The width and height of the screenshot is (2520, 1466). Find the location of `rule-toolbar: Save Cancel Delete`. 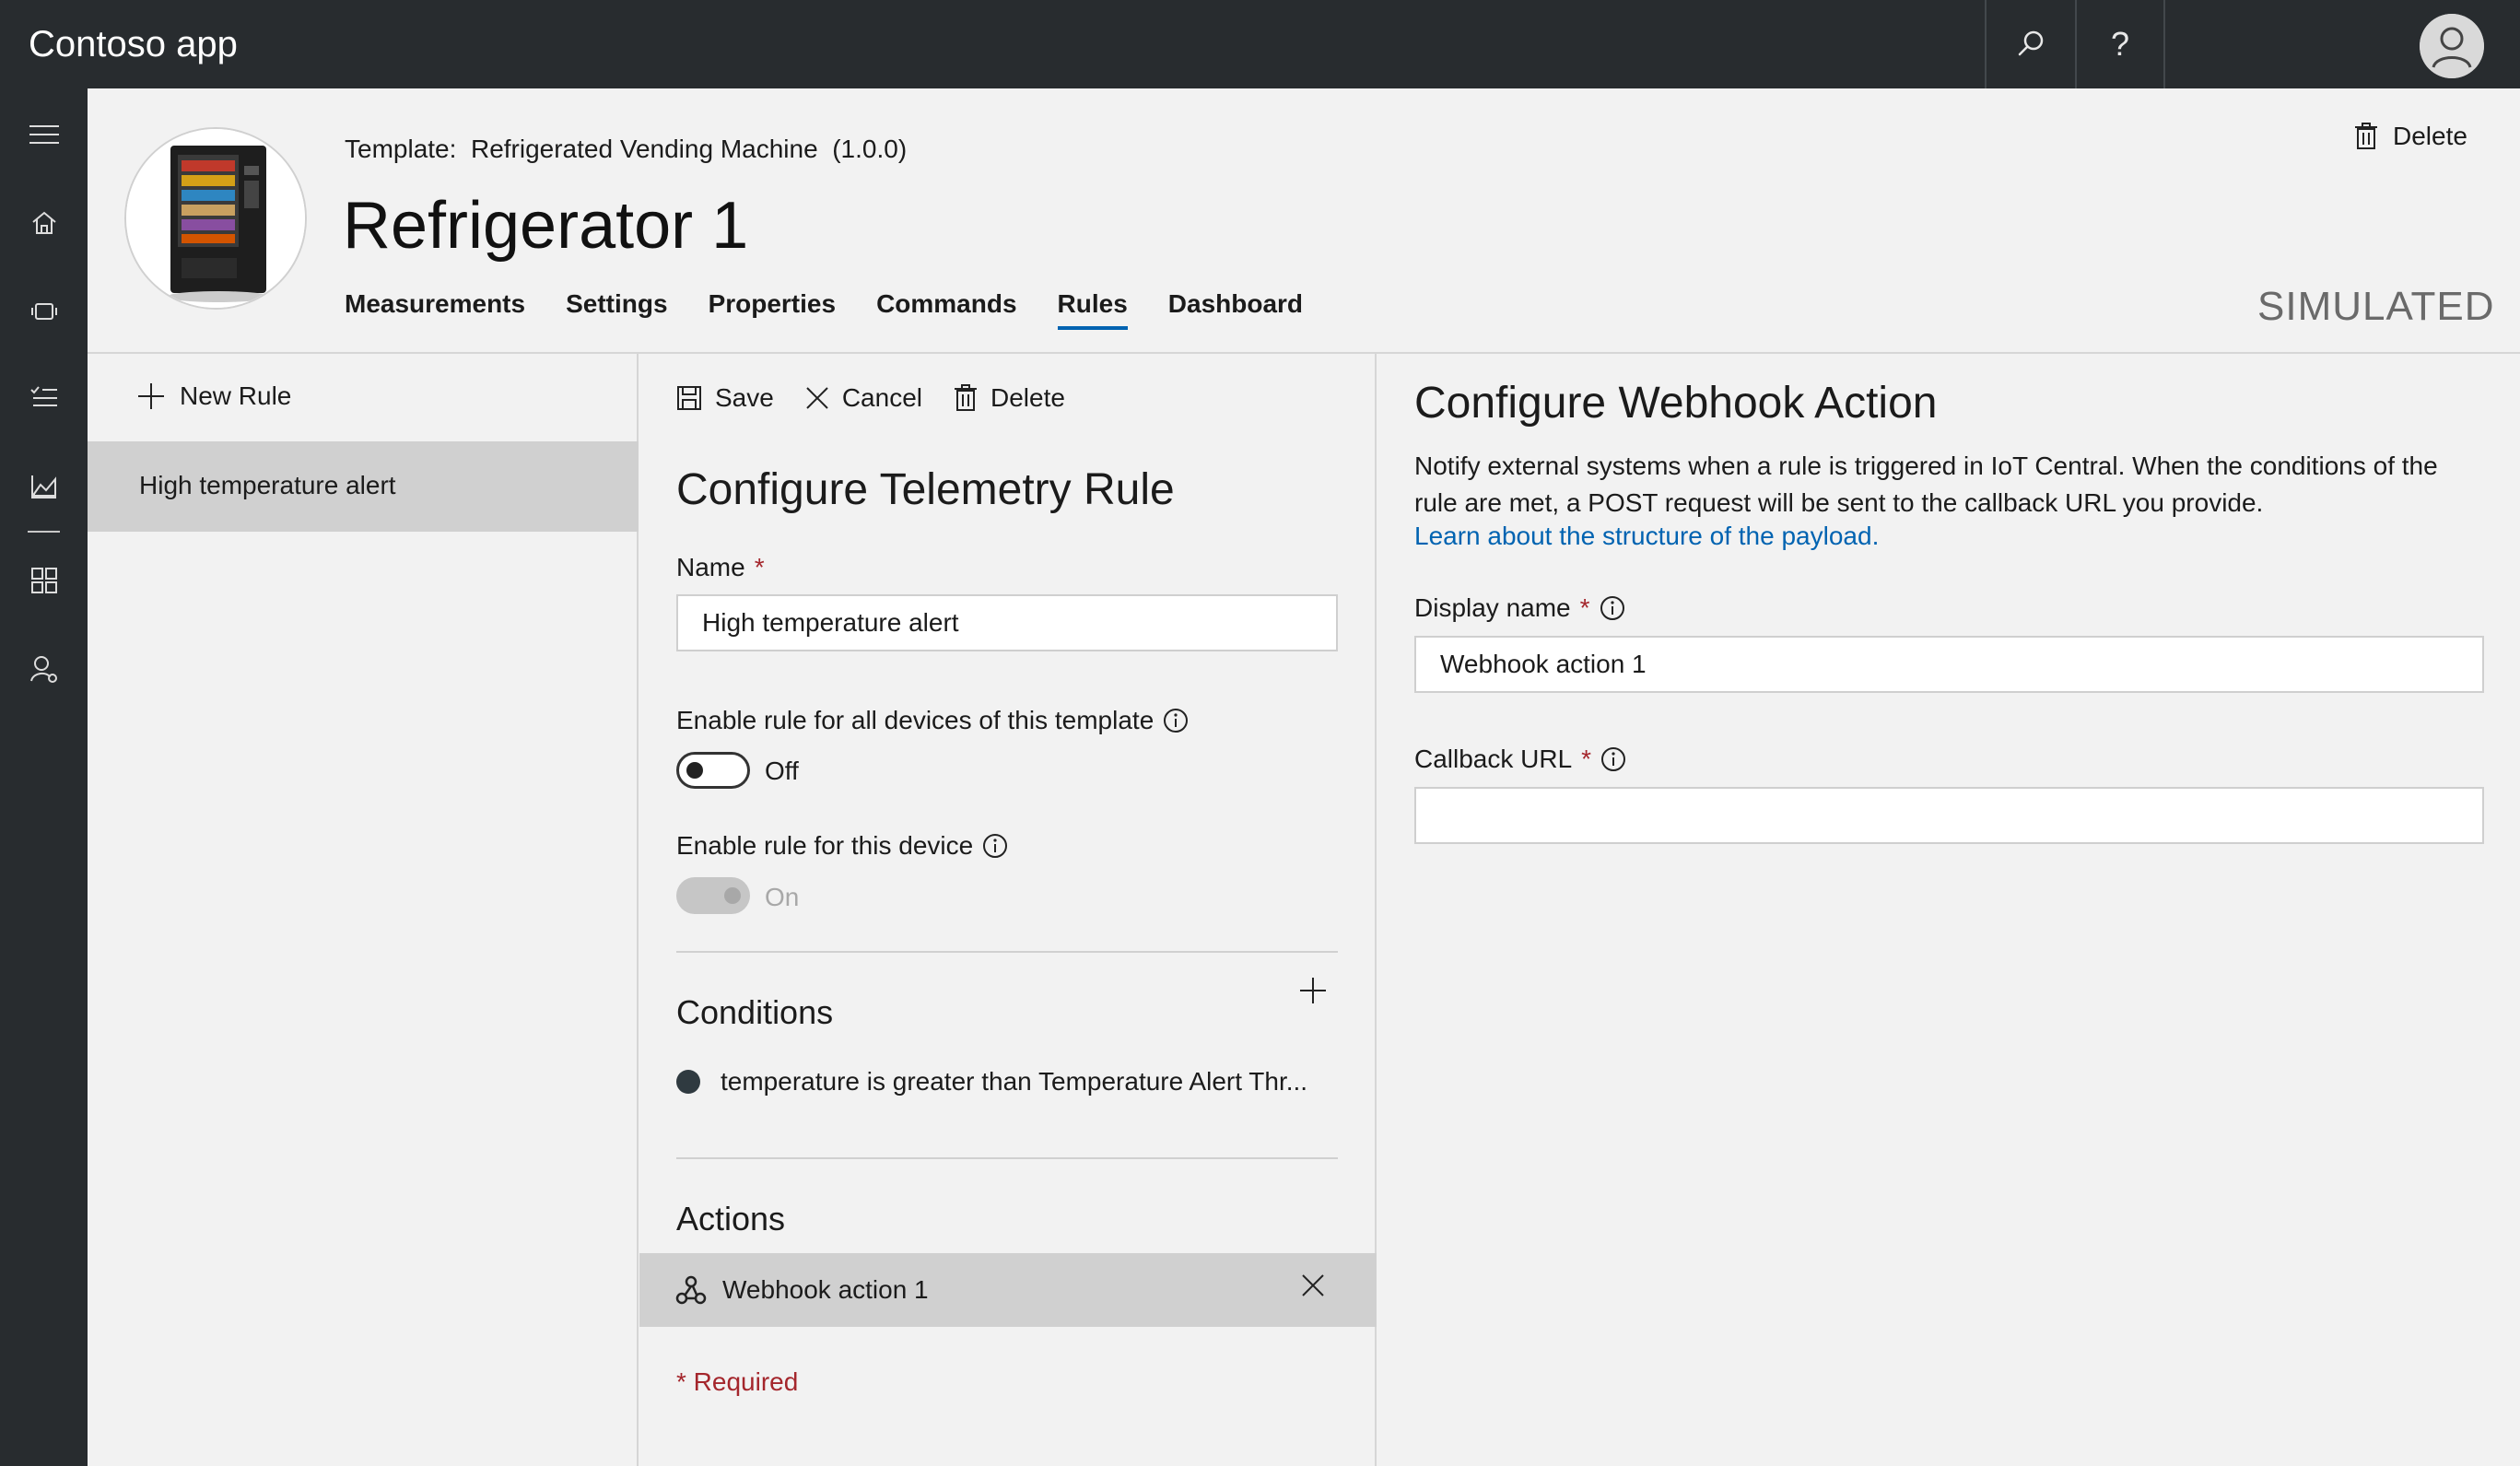

rule-toolbar: Save Cancel Delete is located at coordinates (886, 398).